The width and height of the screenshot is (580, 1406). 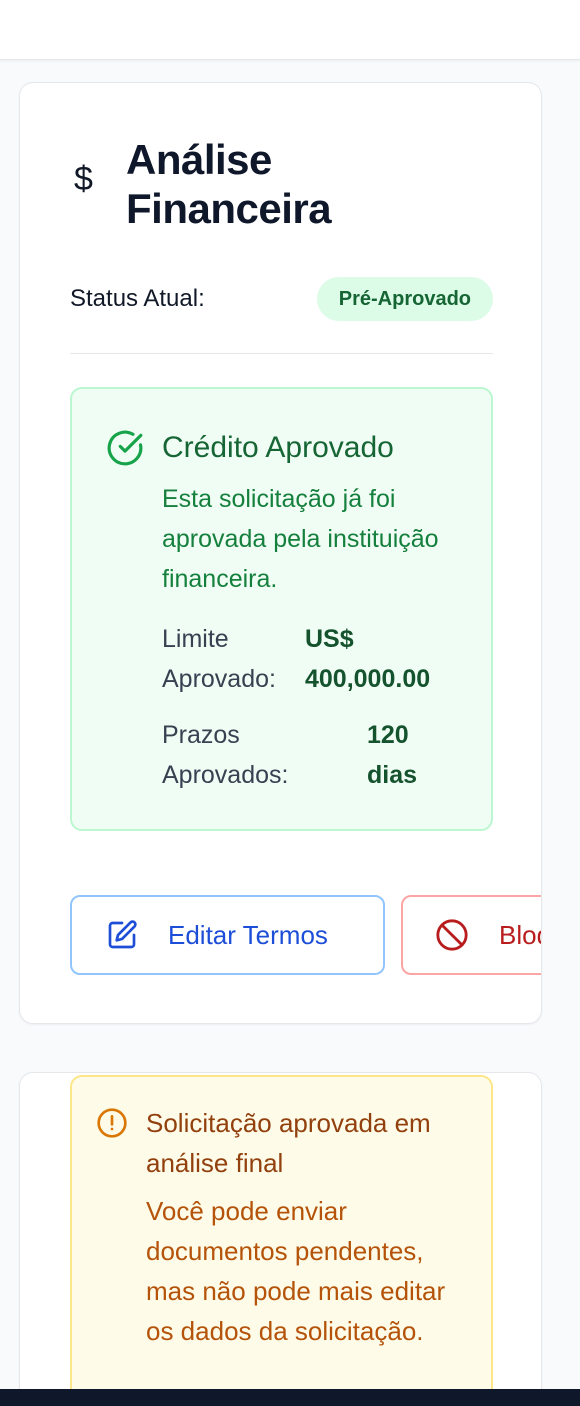 What do you see at coordinates (137, 298) in the screenshot?
I see `status-label: Status Atual:` at bounding box center [137, 298].